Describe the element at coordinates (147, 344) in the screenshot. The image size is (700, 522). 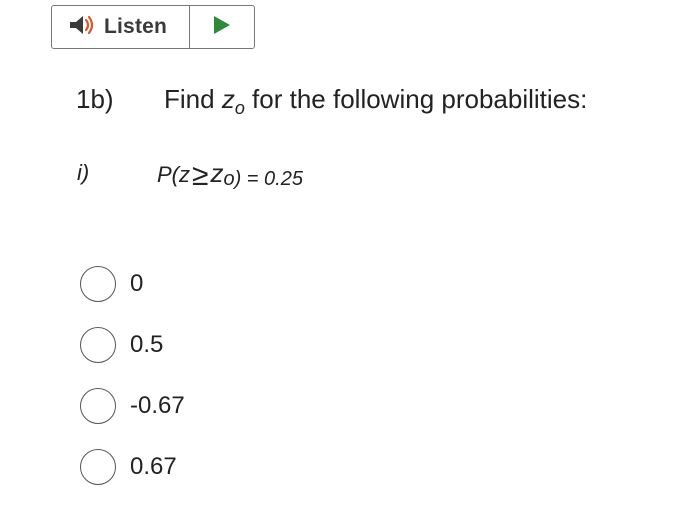
I see `option-label: 0.5` at that location.